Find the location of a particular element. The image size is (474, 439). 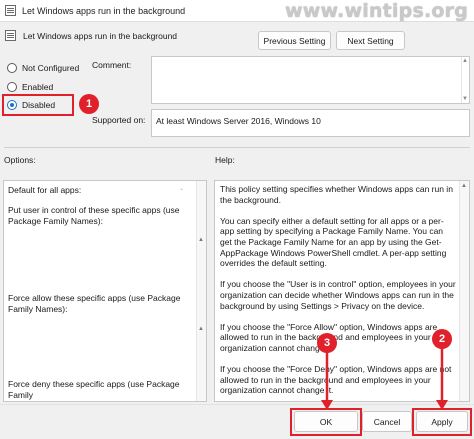

annotation-arrows is located at coordinates (384, 379).